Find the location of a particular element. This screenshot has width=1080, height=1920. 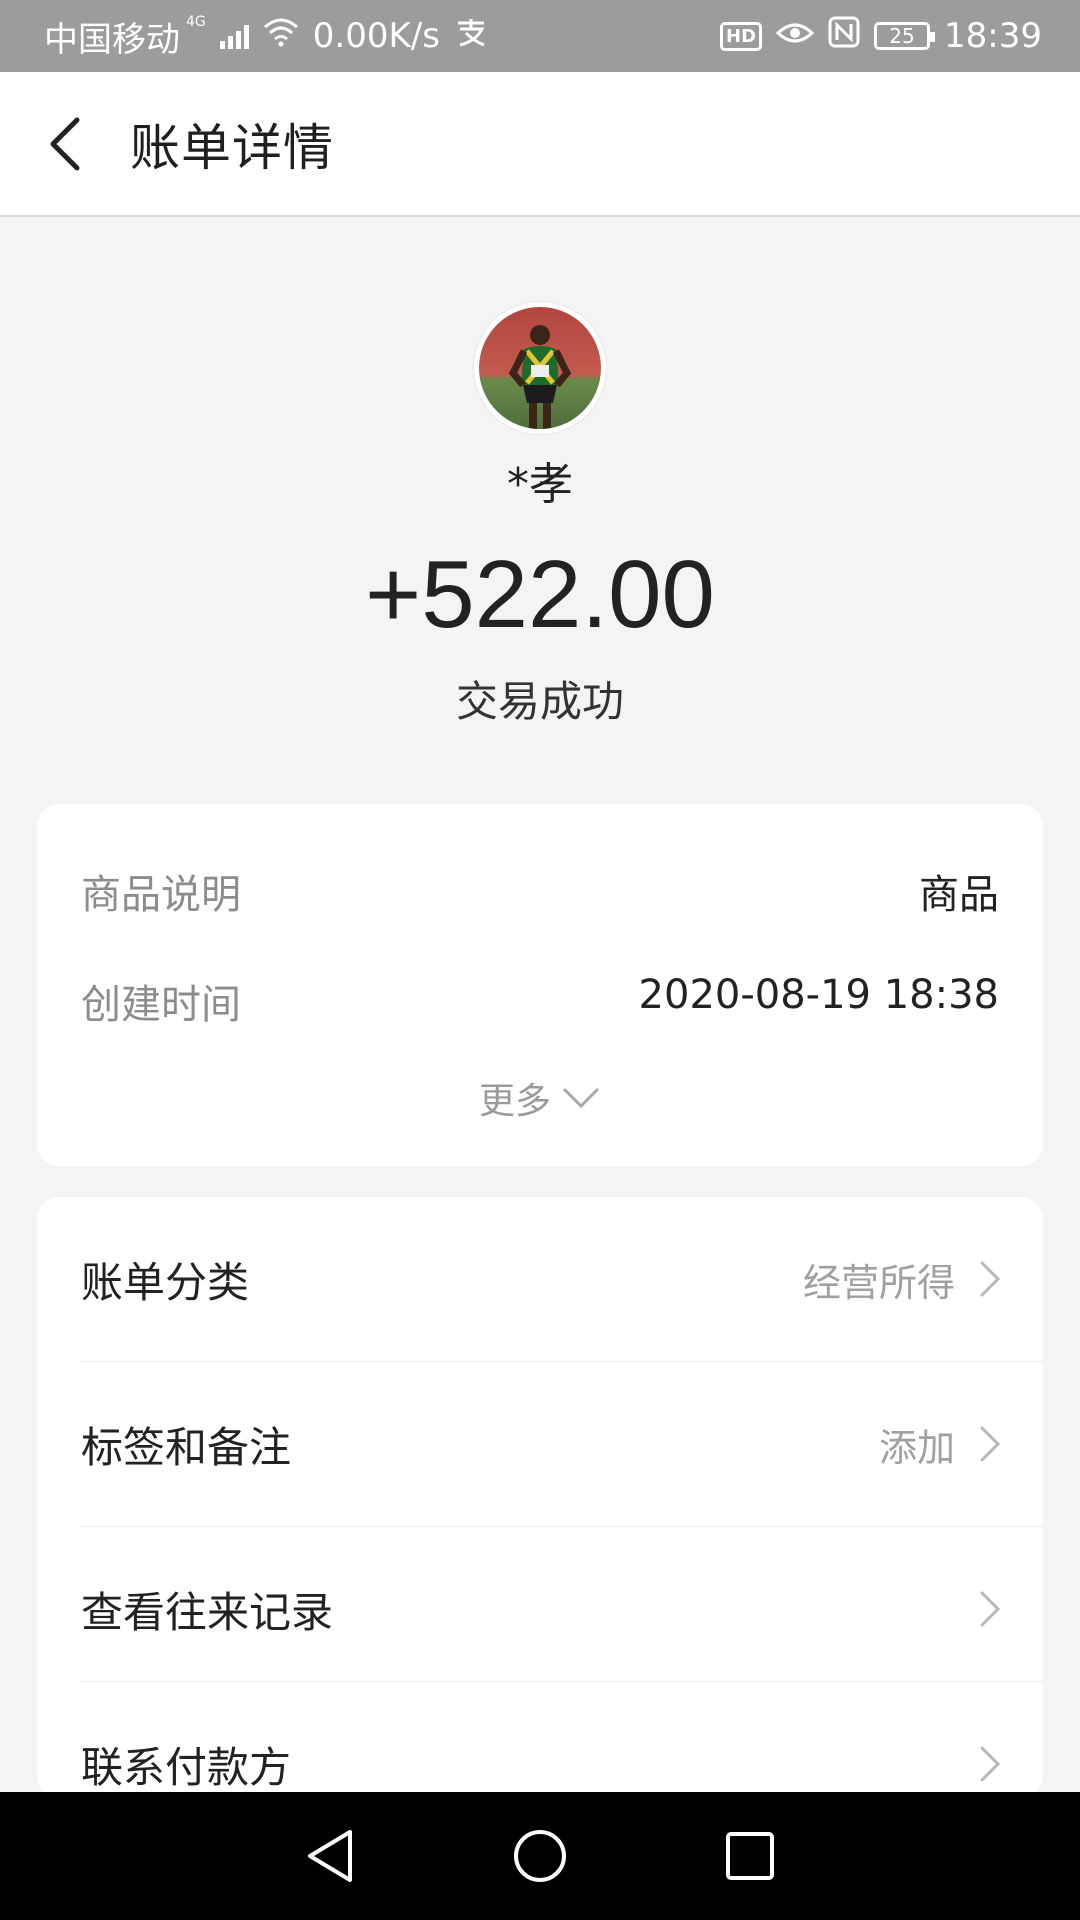

carrier-label: 中国移动 is located at coordinates (112, 39).